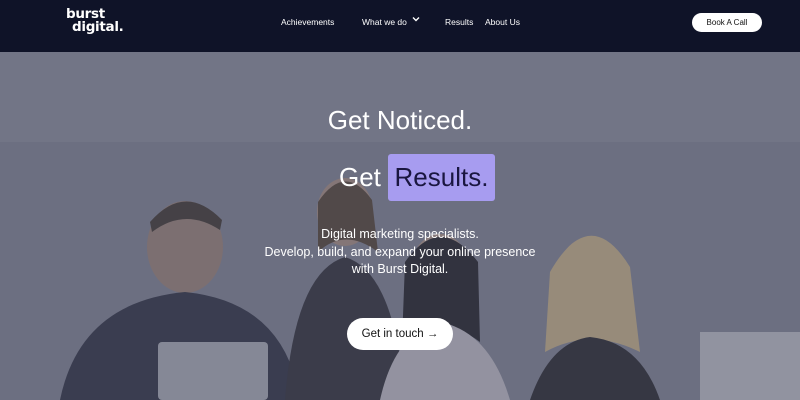 Image resolution: width=800 pixels, height=400 pixels. What do you see at coordinates (416, 20) in the screenshot?
I see `chevron-down-icon` at bounding box center [416, 20].